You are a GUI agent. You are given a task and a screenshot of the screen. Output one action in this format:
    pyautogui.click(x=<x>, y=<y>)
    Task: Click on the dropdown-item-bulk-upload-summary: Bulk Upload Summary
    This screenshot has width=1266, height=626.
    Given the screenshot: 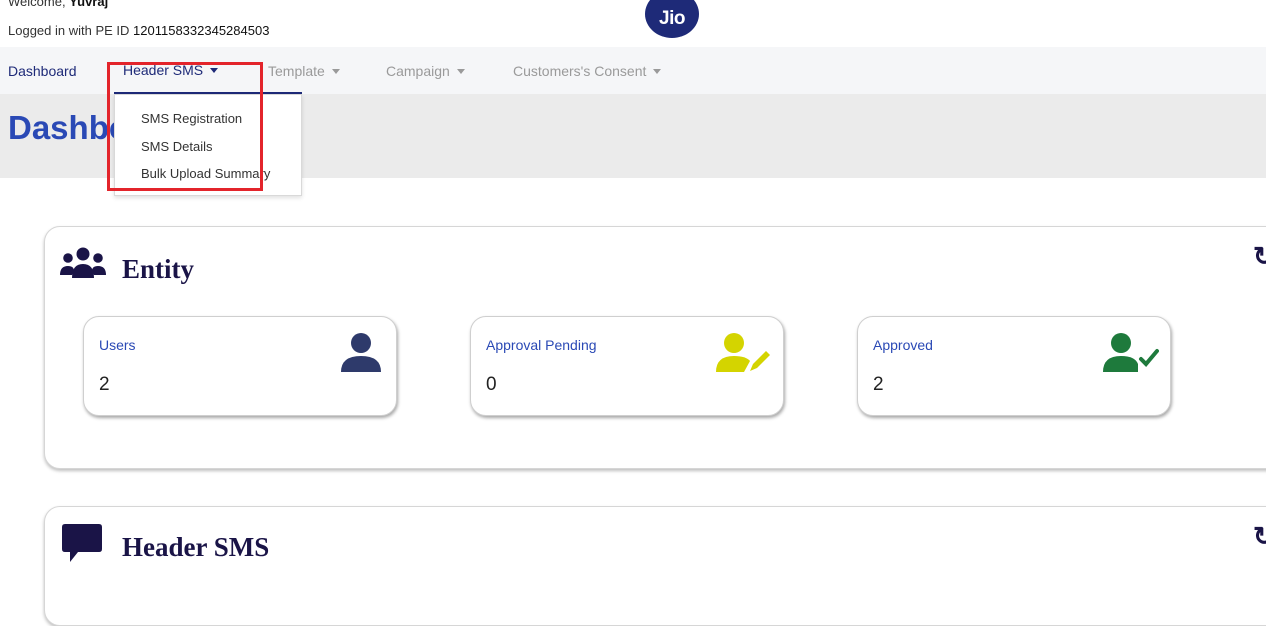 What is the action you would take?
    pyautogui.click(x=205, y=173)
    